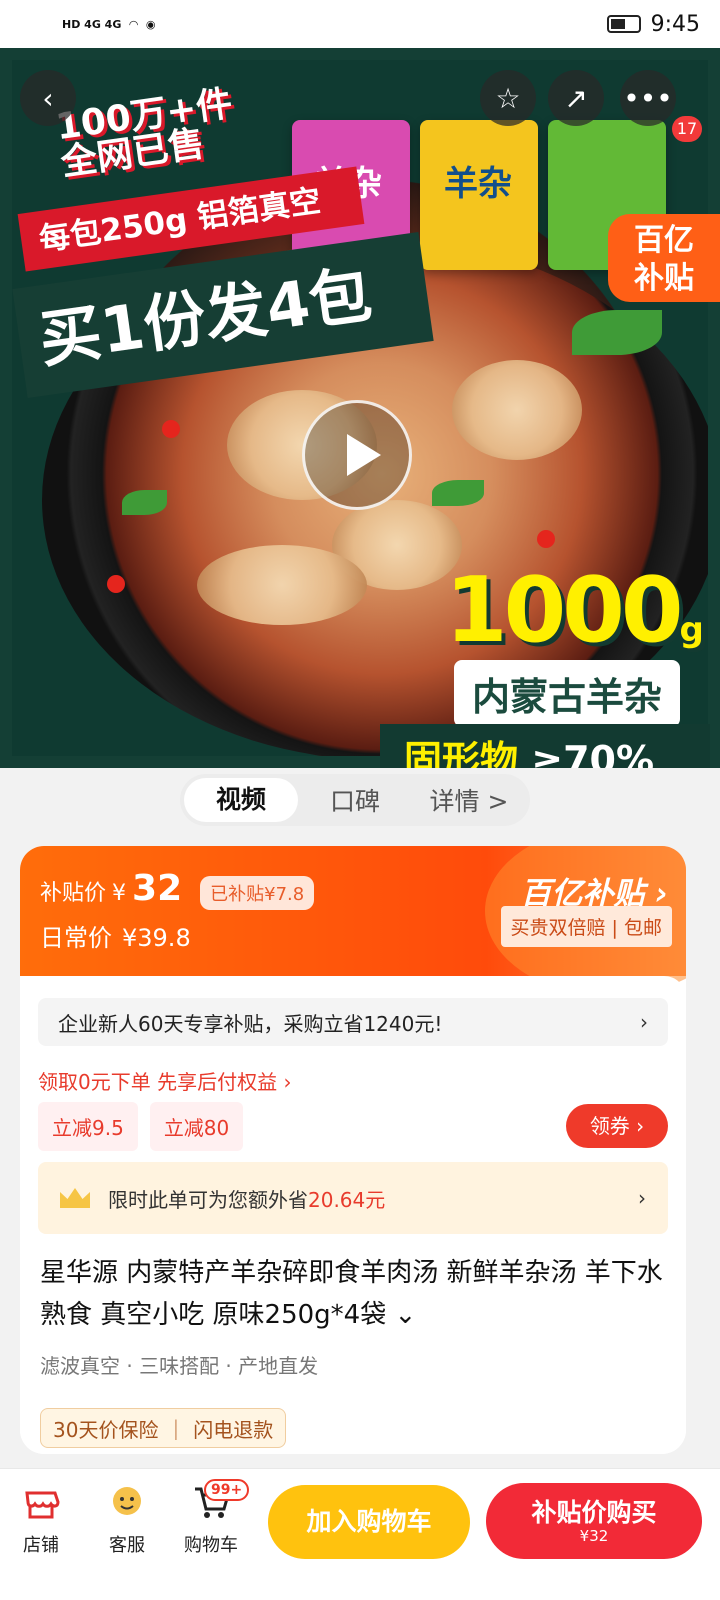 Image resolution: width=720 pixels, height=1600 pixels. Describe the element at coordinates (478, 184) in the screenshot. I see `package-label: 羊杂` at that location.